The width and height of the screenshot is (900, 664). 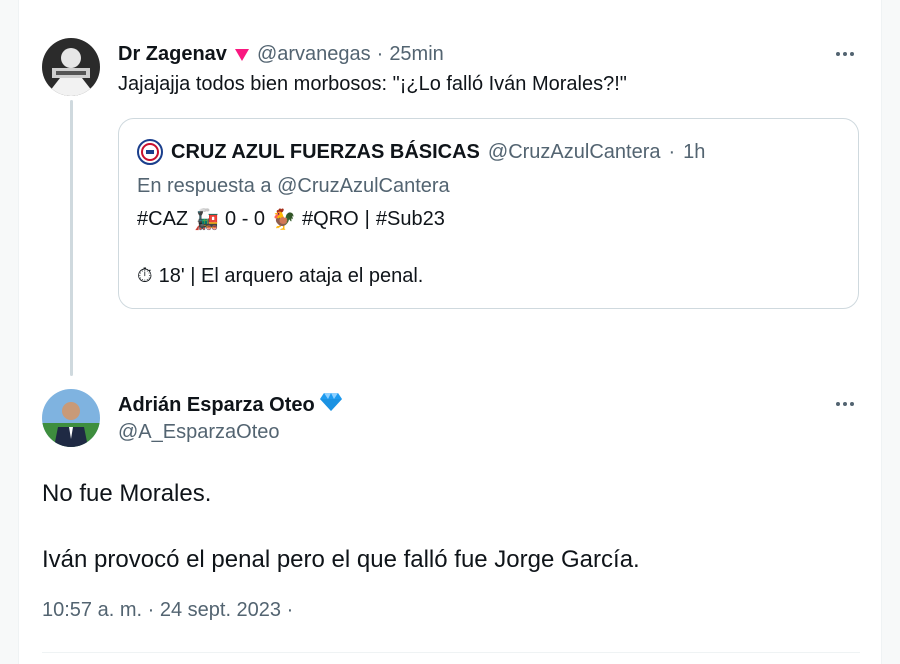 I want to click on stopwatch-icon: ⏱, so click(x=145, y=276).